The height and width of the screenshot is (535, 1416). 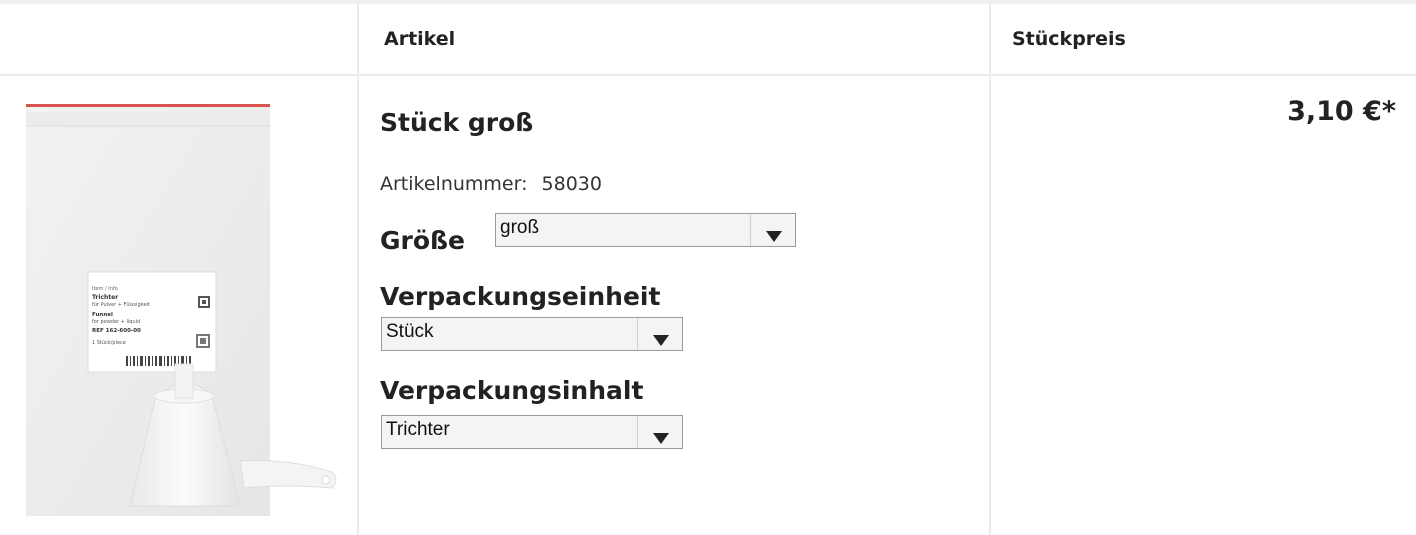 I want to click on article-number-value: 58030, so click(x=571, y=184).